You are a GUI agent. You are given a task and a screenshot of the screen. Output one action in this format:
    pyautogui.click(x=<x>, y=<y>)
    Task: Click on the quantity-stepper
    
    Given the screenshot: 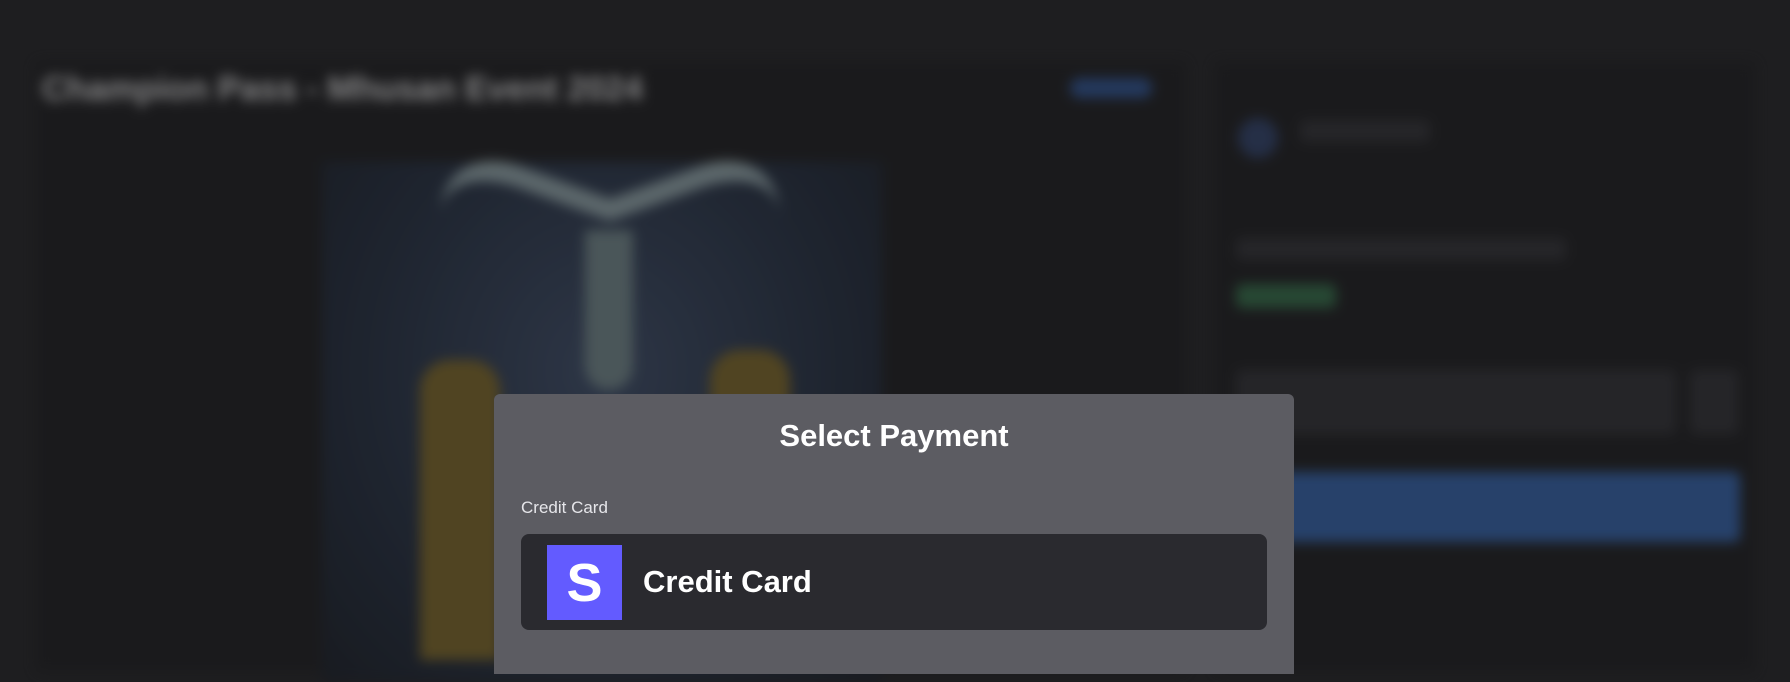 What is the action you would take?
    pyautogui.click(x=1714, y=402)
    